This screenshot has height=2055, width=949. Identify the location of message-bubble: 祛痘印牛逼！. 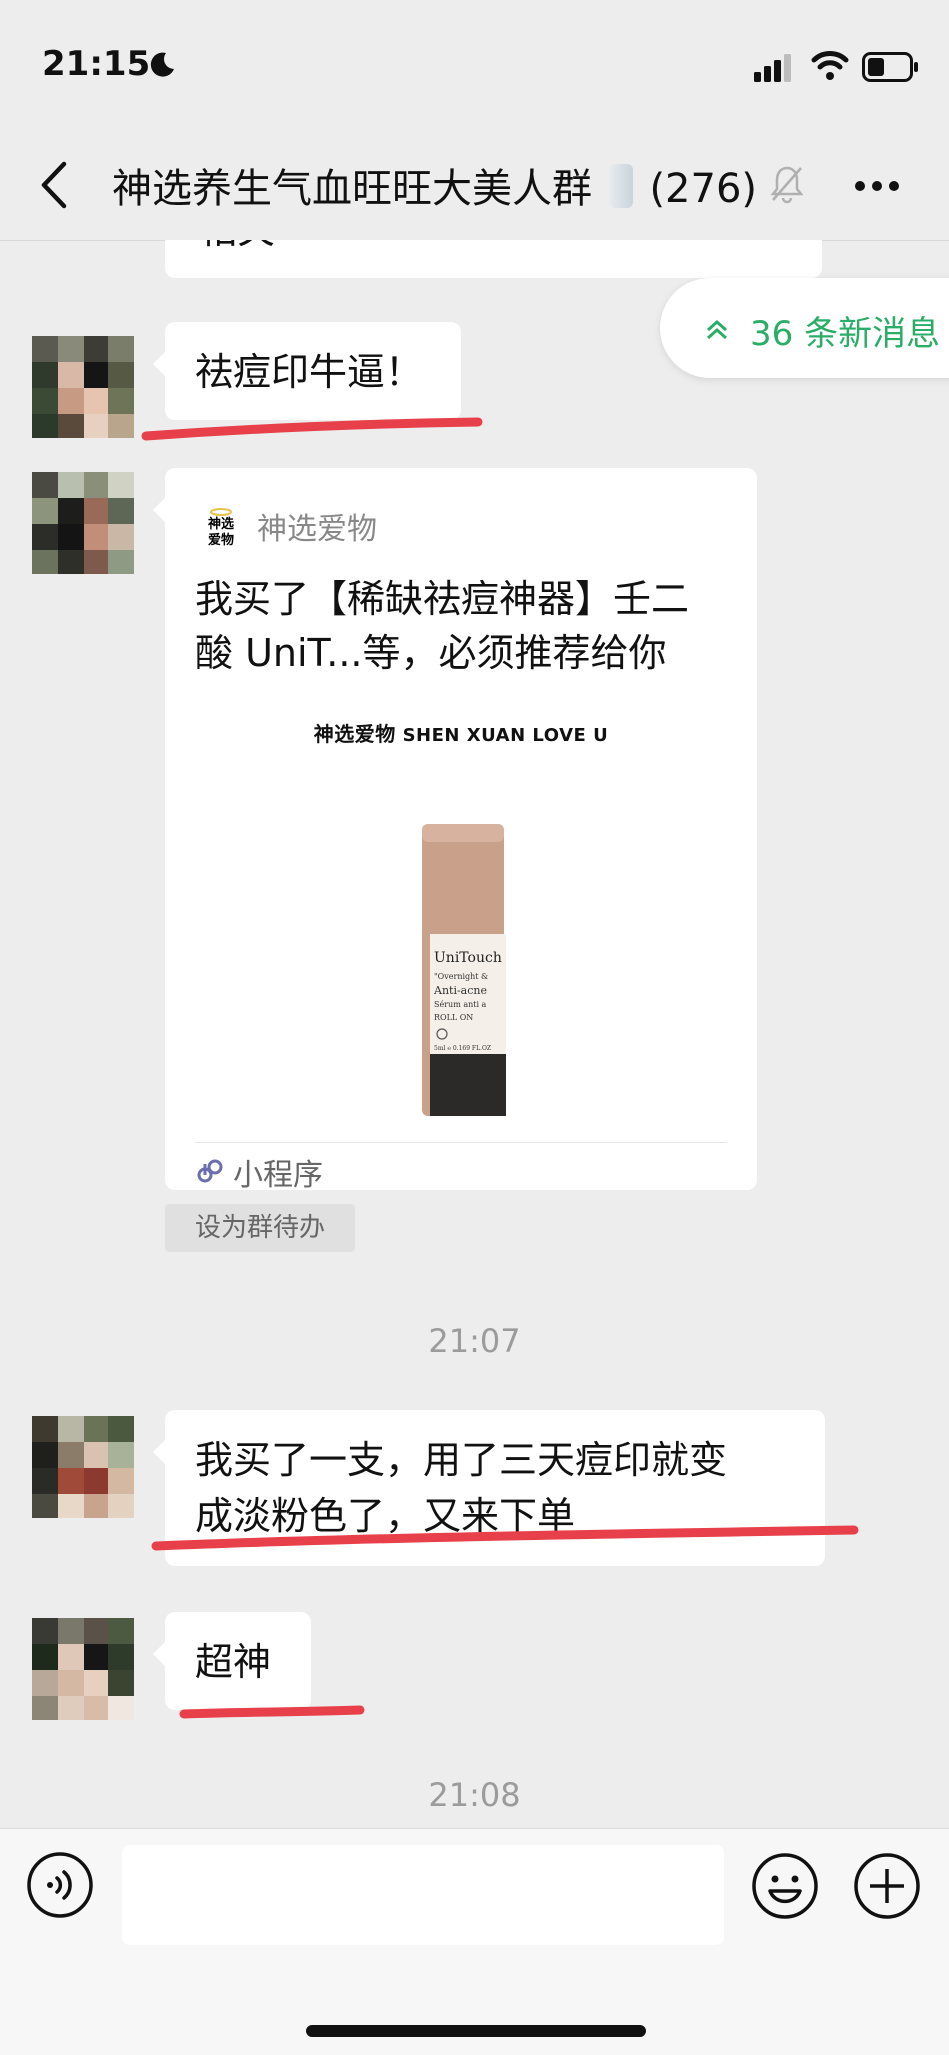
(307, 371).